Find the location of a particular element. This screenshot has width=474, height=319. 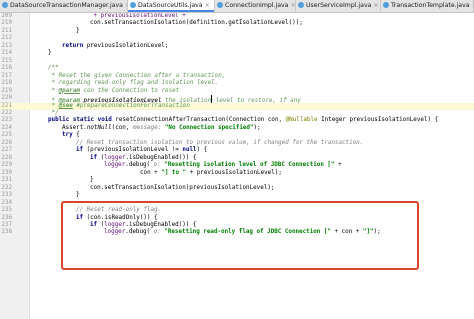

code-line: 212 is located at coordinates (237, 38).